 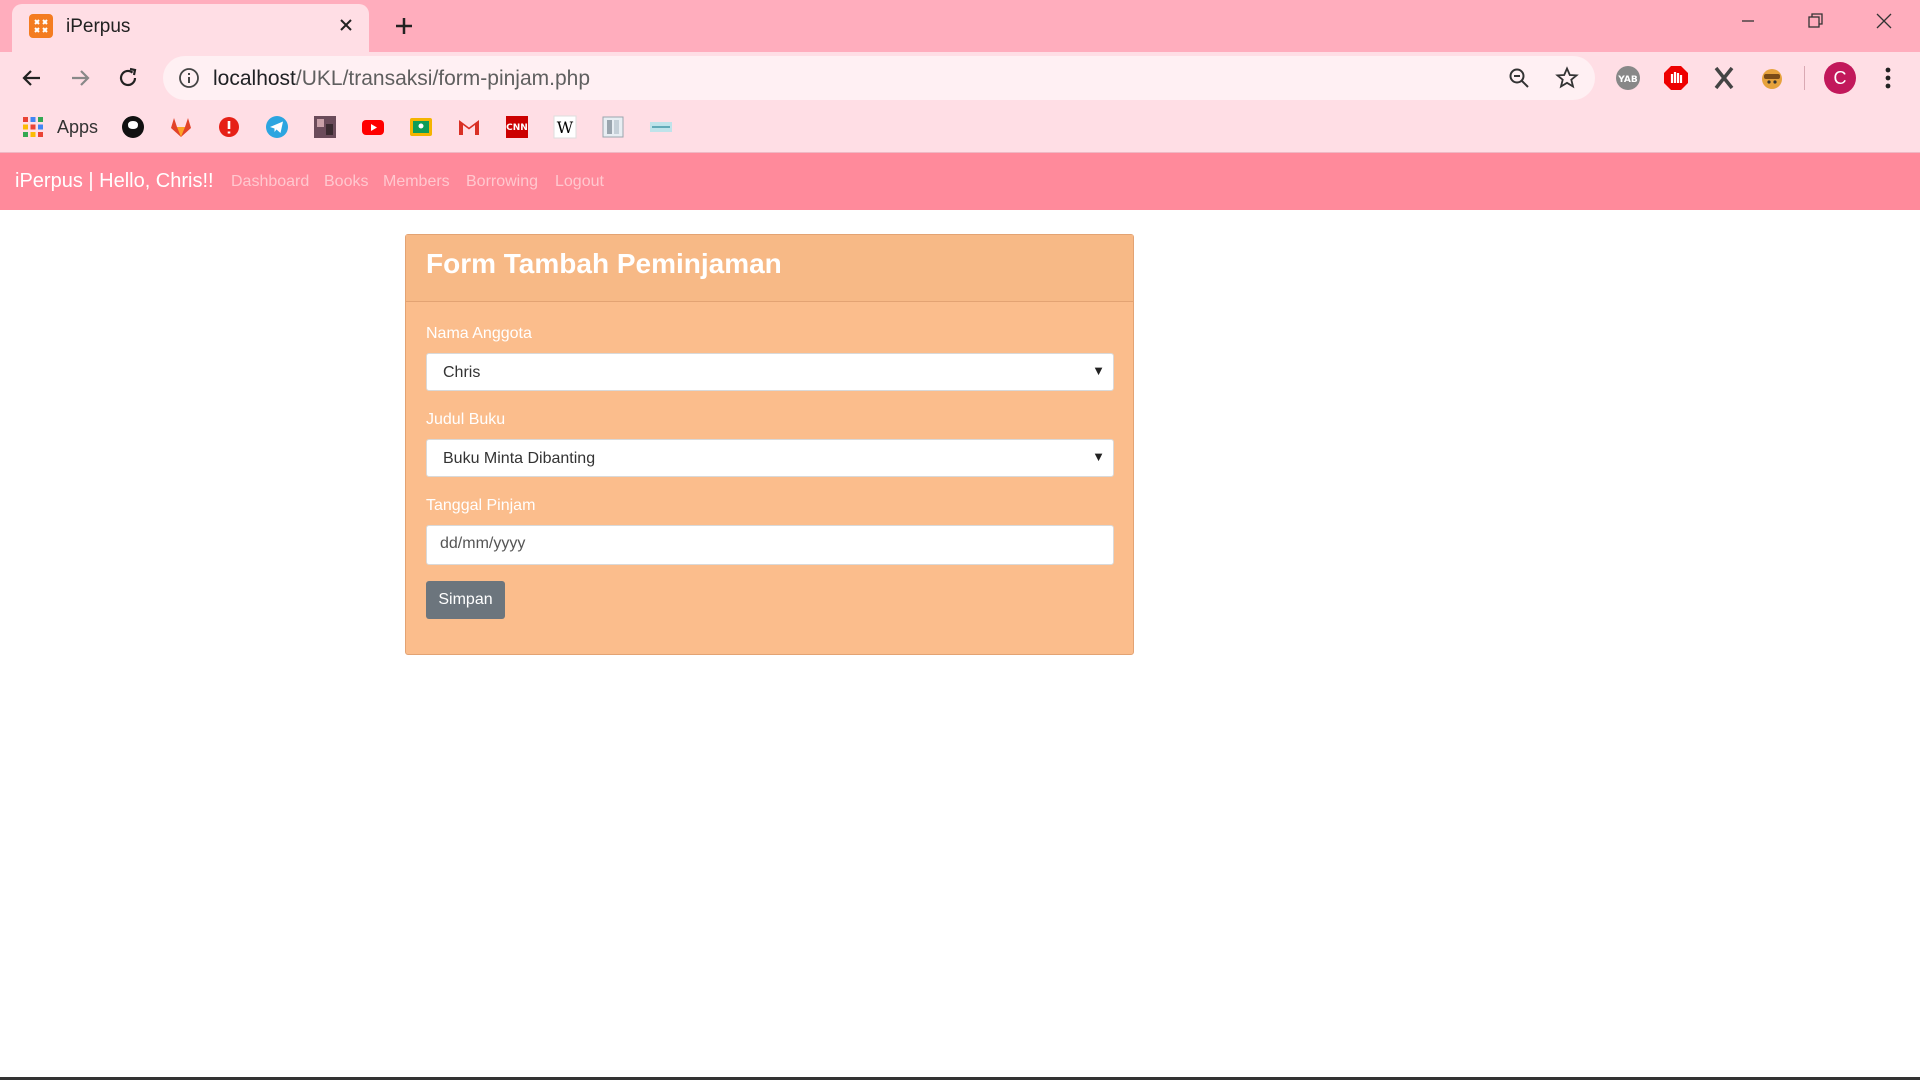 I want to click on back-icon, so click(x=32, y=78).